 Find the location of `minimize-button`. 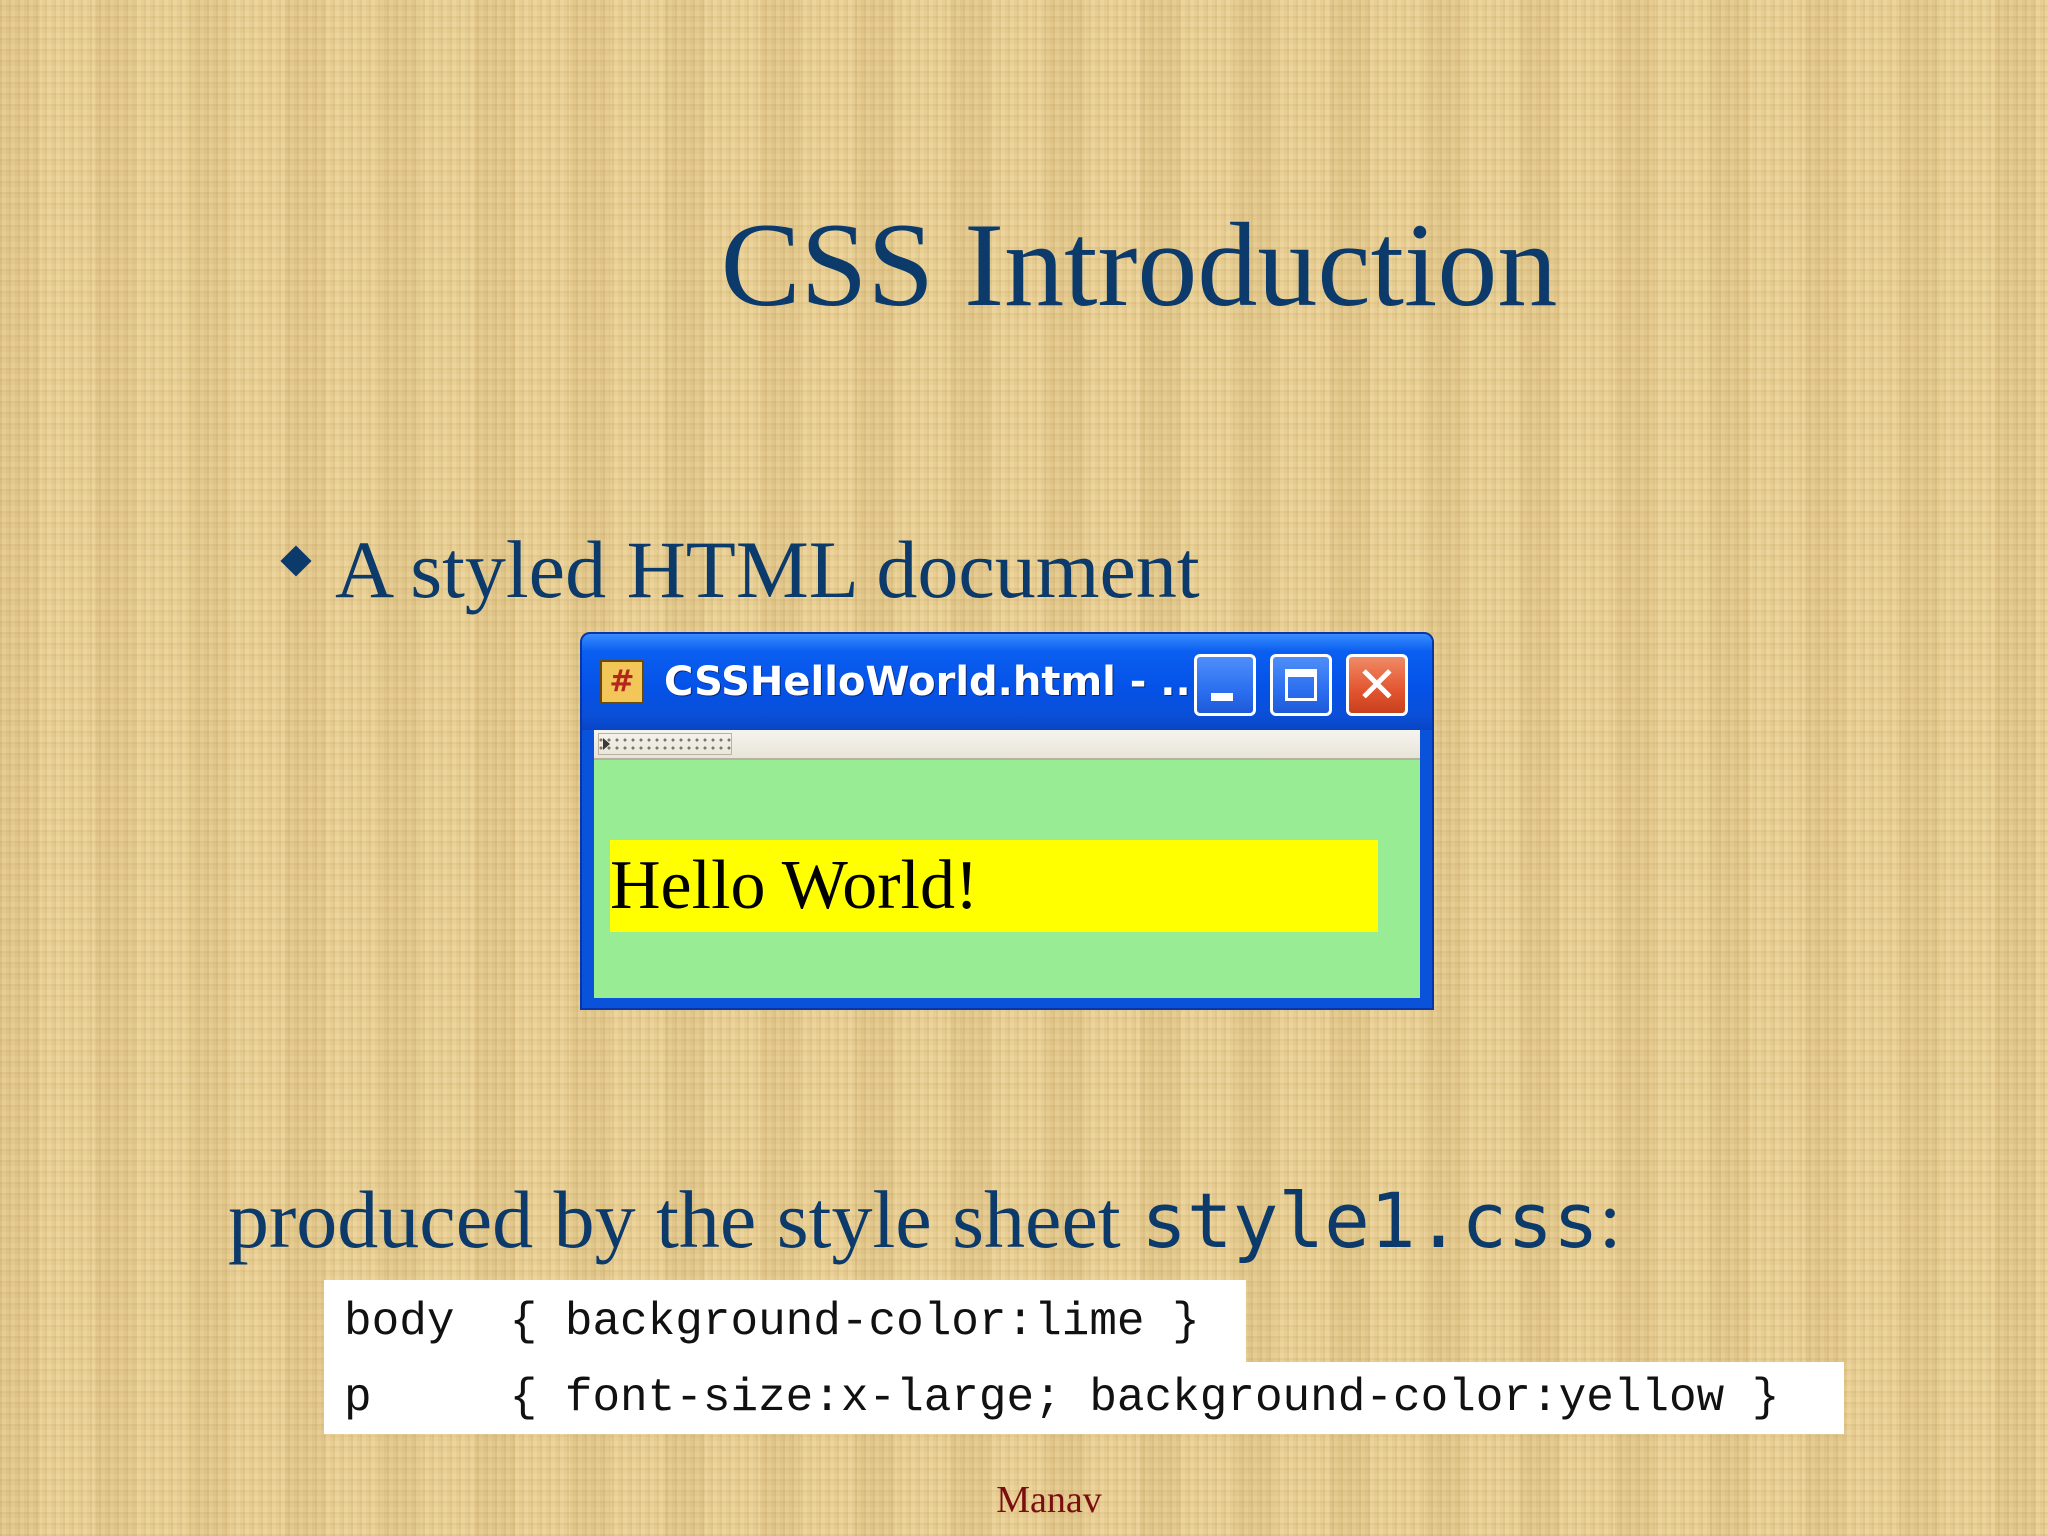

minimize-button is located at coordinates (1225, 685).